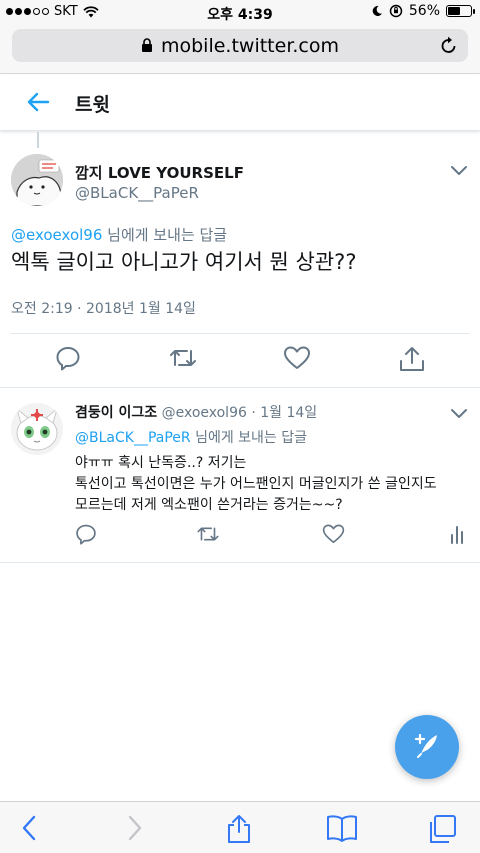 Image resolution: width=480 pixels, height=853 pixels. I want to click on browser-top: SKT 오후 4:39 56% mobile.twitter.com, so click(240, 37).